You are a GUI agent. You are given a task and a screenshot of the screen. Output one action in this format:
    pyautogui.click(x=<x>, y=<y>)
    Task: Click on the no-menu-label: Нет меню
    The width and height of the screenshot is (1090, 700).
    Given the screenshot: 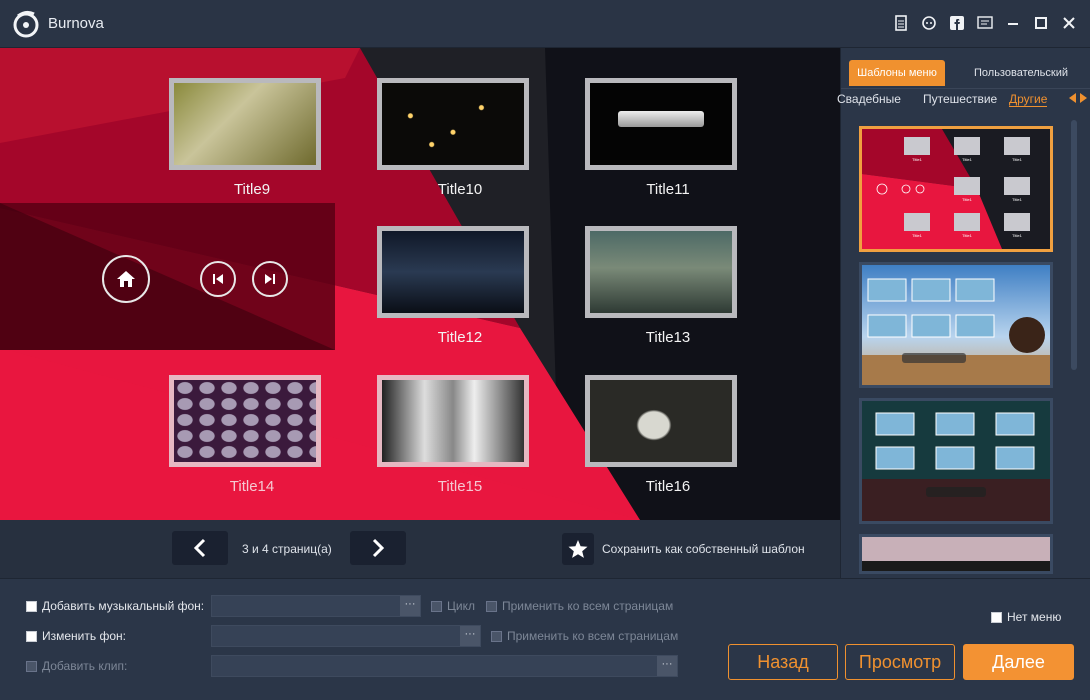 What is the action you would take?
    pyautogui.click(x=1034, y=617)
    